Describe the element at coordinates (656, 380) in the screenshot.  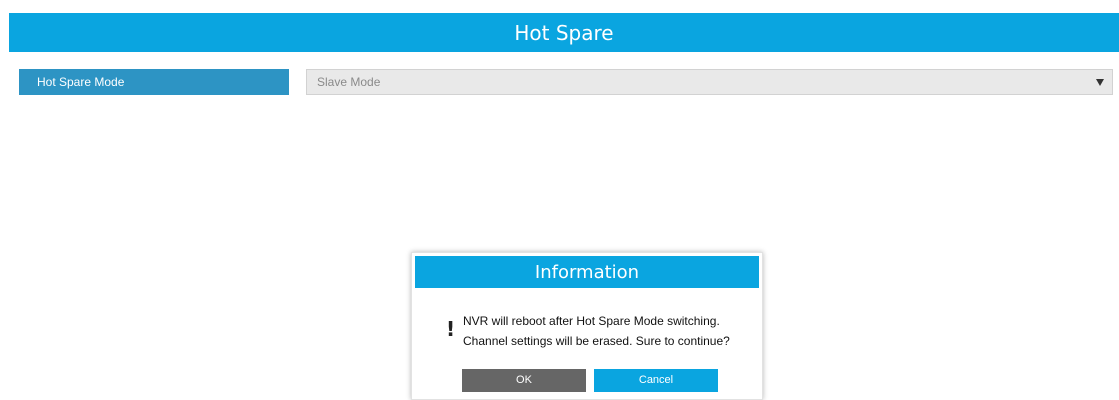
I see `cancel-button: Cancel` at that location.